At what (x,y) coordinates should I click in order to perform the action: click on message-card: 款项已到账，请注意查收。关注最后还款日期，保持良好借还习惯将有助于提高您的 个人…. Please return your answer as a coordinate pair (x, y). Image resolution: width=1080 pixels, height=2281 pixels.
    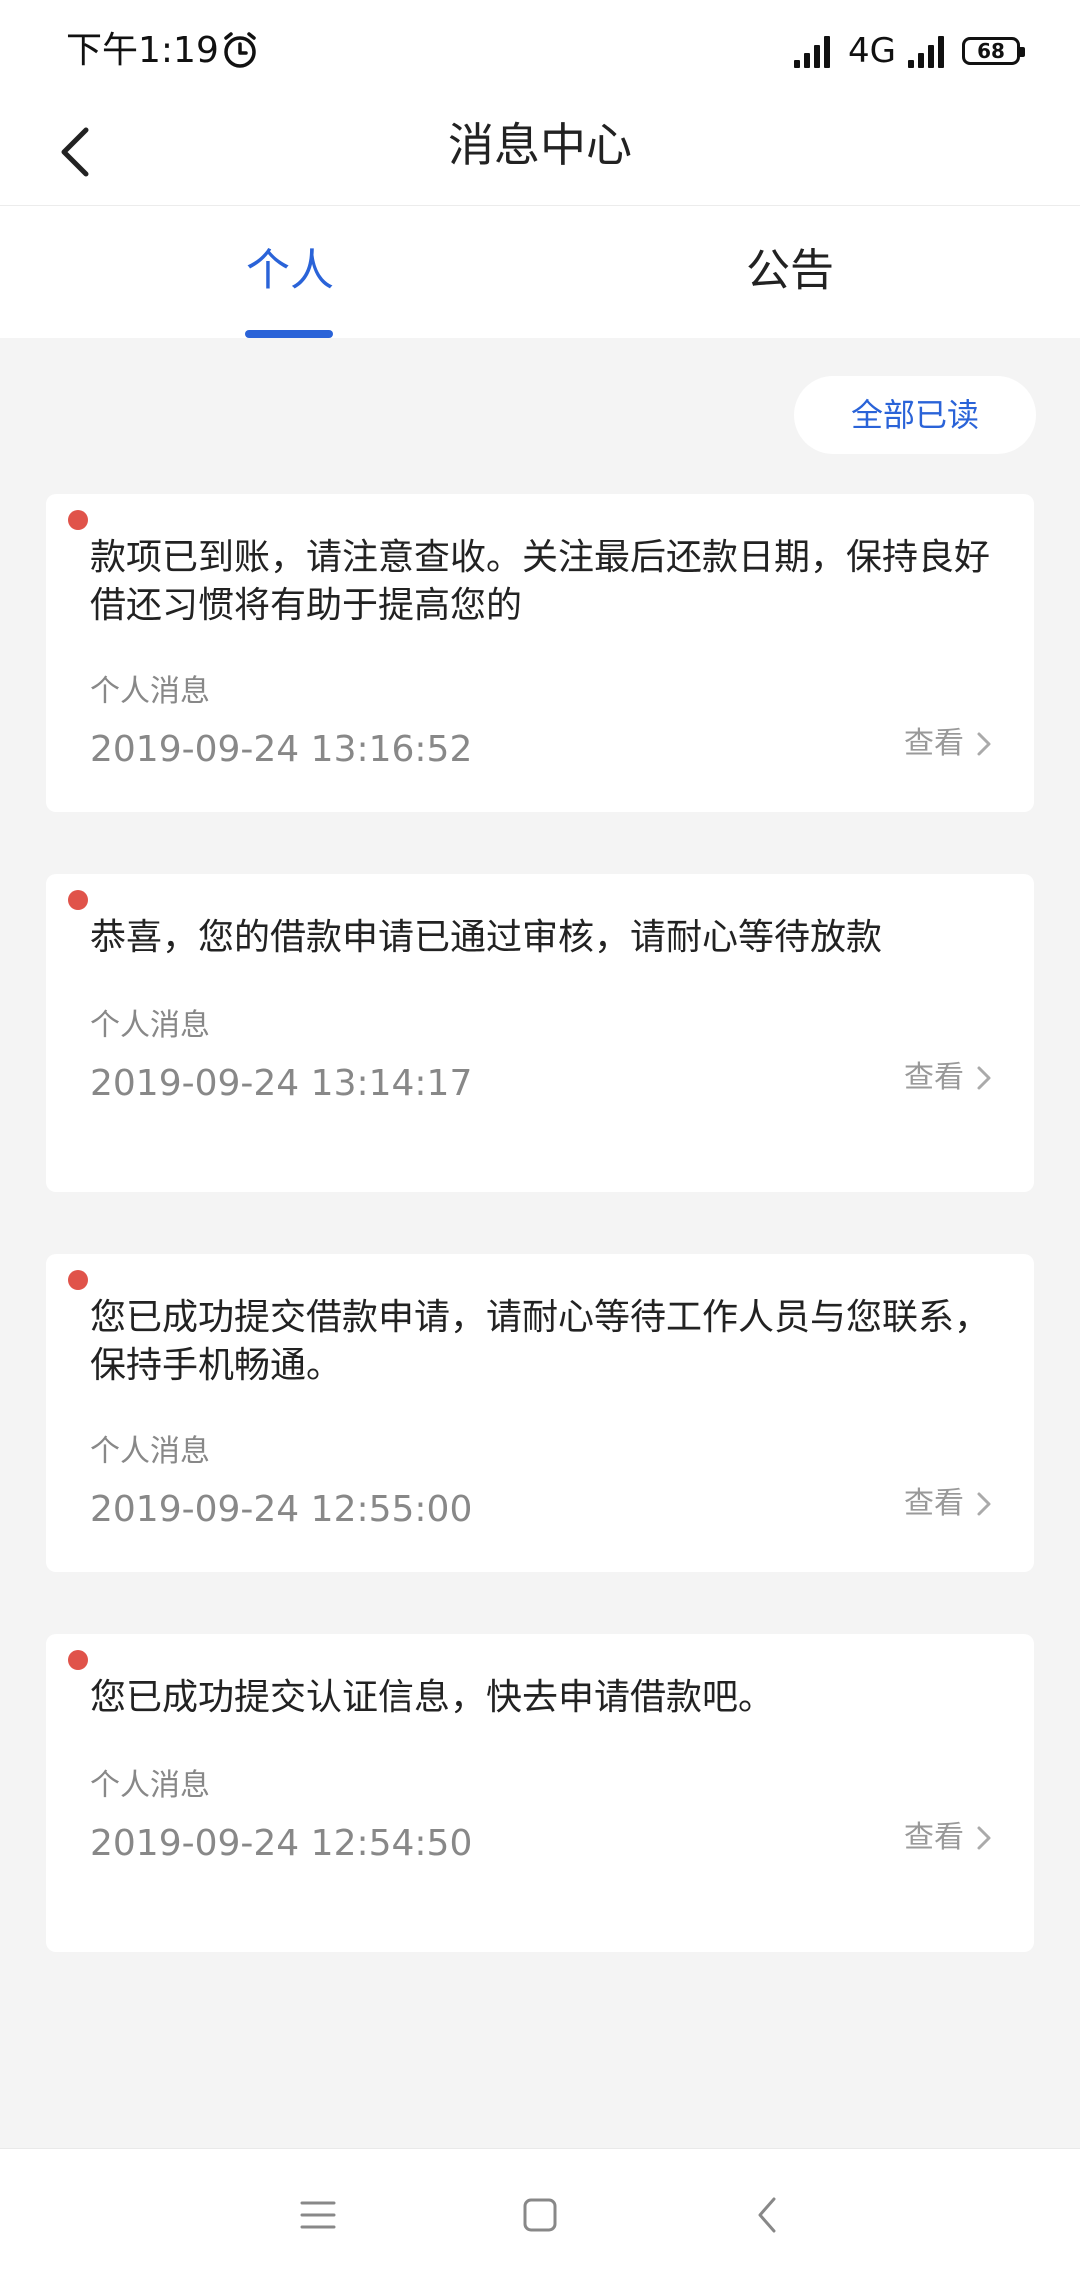
    Looking at the image, I should click on (540, 653).